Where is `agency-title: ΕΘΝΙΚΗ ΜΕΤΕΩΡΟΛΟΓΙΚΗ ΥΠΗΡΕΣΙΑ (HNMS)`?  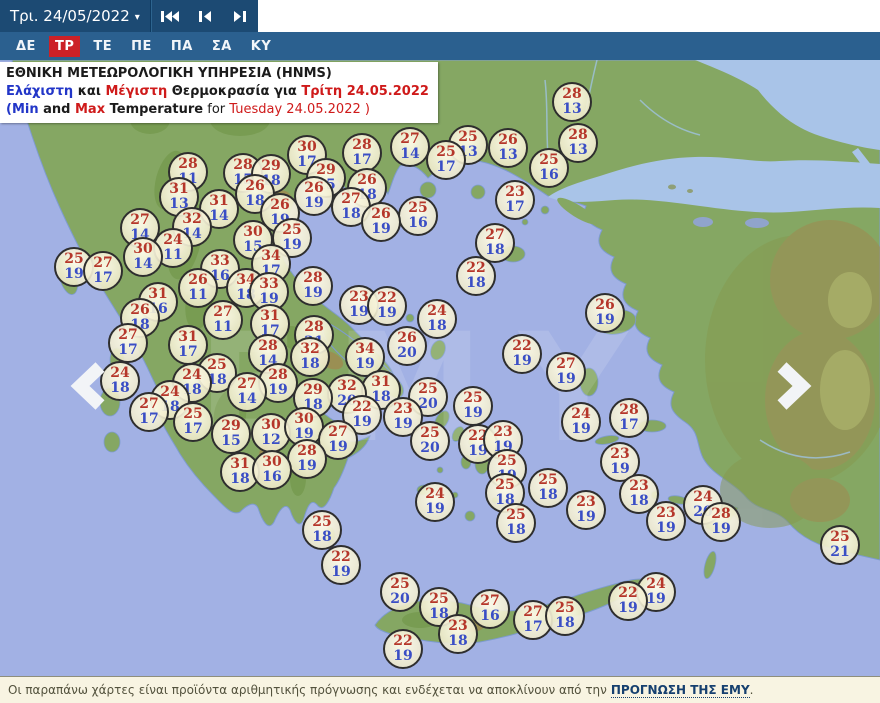
agency-title: ΕΘΝΙΚΗ ΜΕΤΕΩΡΟΛΟΓΙΚΗ ΥΠΗΡΕΣΙΑ (HNMS) is located at coordinates (169, 73).